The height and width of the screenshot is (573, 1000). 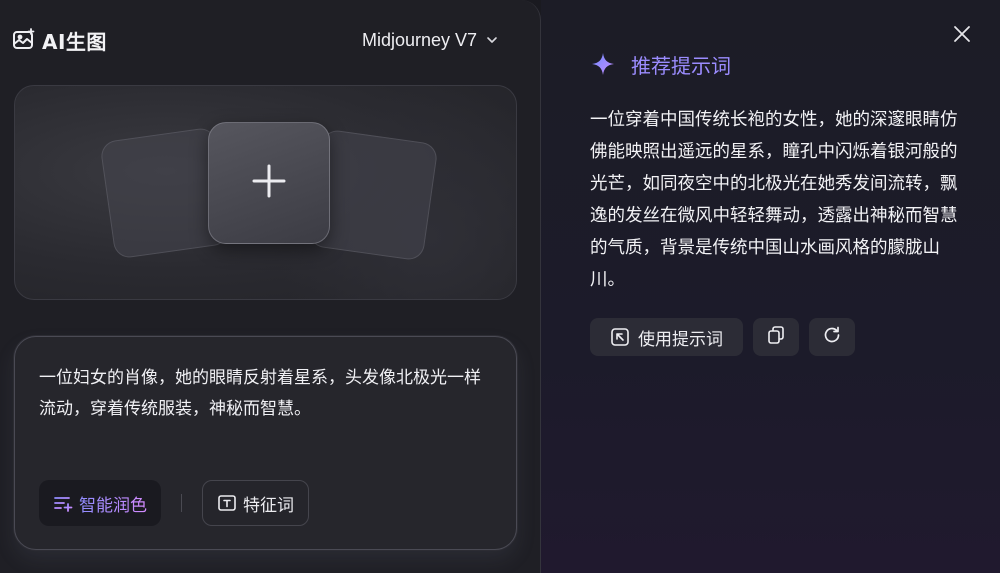 I want to click on image-sparkle-icon, so click(x=24, y=40).